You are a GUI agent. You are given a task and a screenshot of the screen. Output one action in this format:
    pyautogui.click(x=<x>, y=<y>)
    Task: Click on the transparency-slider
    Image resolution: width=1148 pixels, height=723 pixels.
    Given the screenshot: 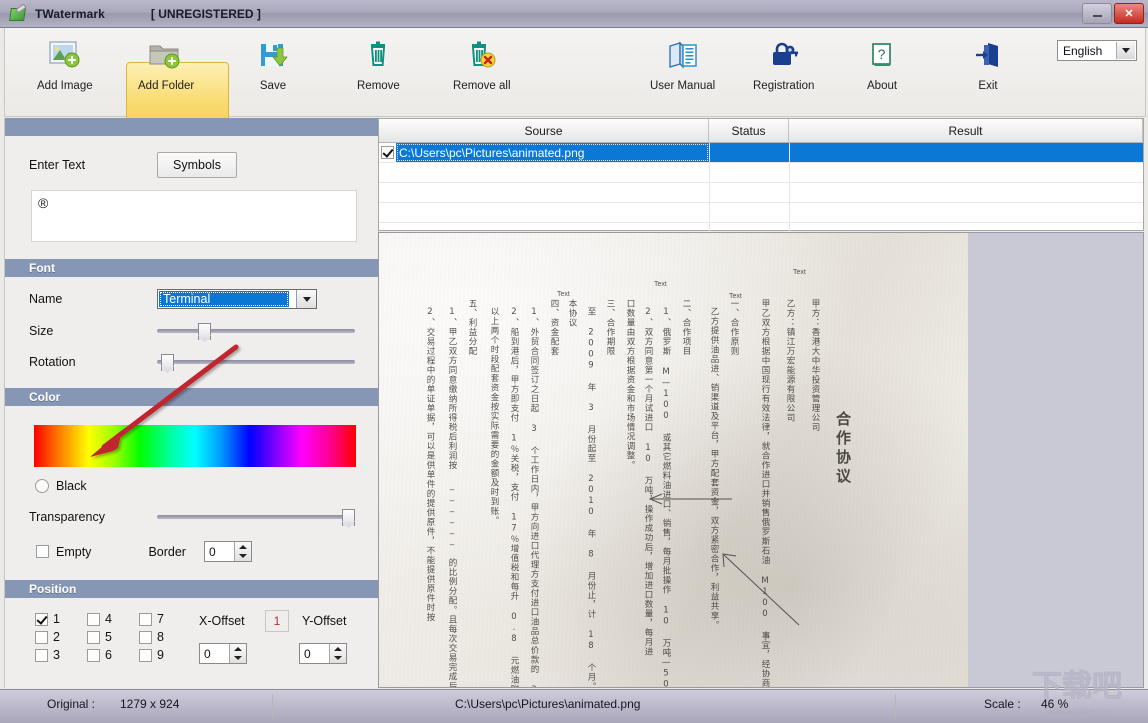 What is the action you would take?
    pyautogui.click(x=256, y=517)
    